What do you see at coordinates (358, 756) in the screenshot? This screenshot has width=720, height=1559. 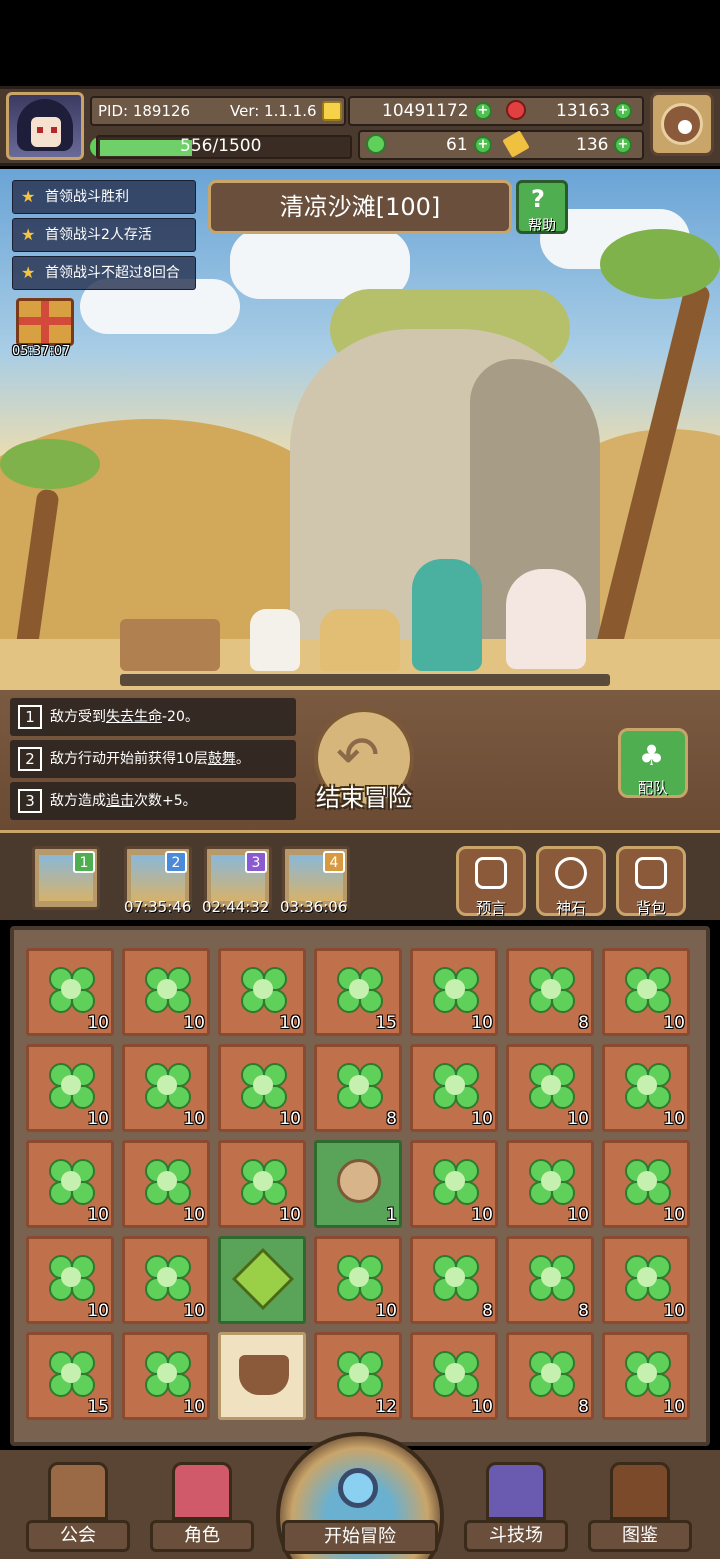 I see `return-arrow-icon: ↶` at bounding box center [358, 756].